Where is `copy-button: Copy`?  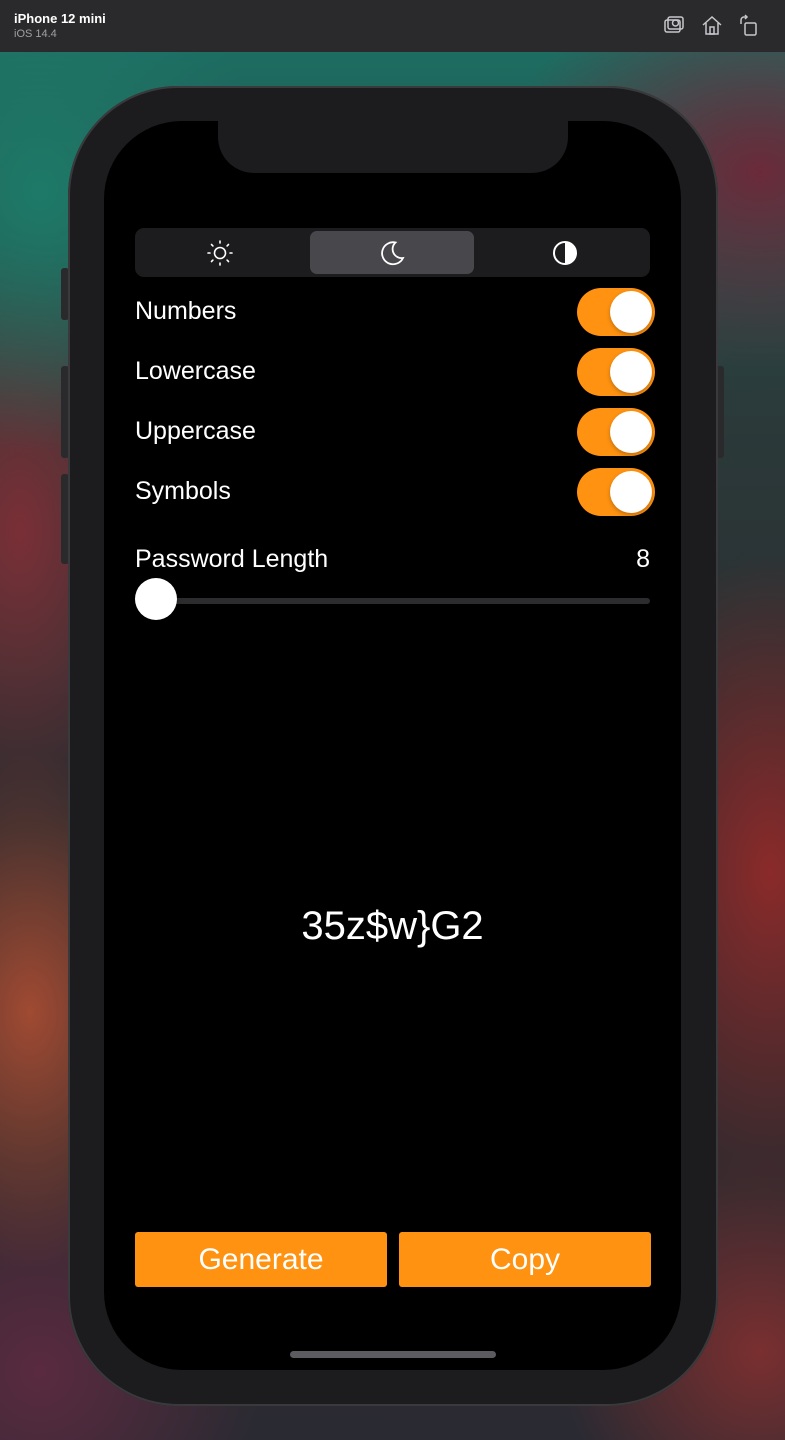
copy-button: Copy is located at coordinates (525, 1259).